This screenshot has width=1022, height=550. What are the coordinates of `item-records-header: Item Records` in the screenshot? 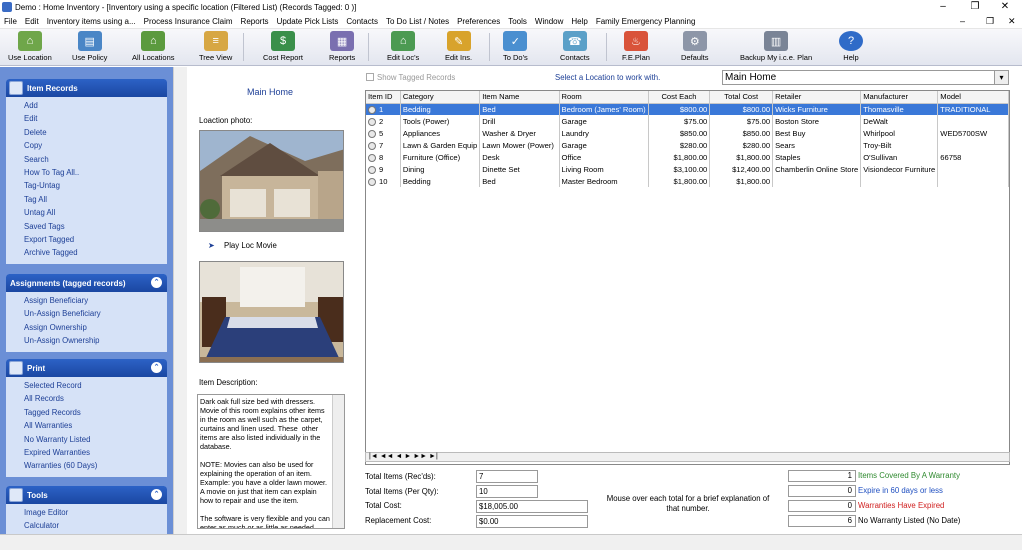 It's located at (86, 88).